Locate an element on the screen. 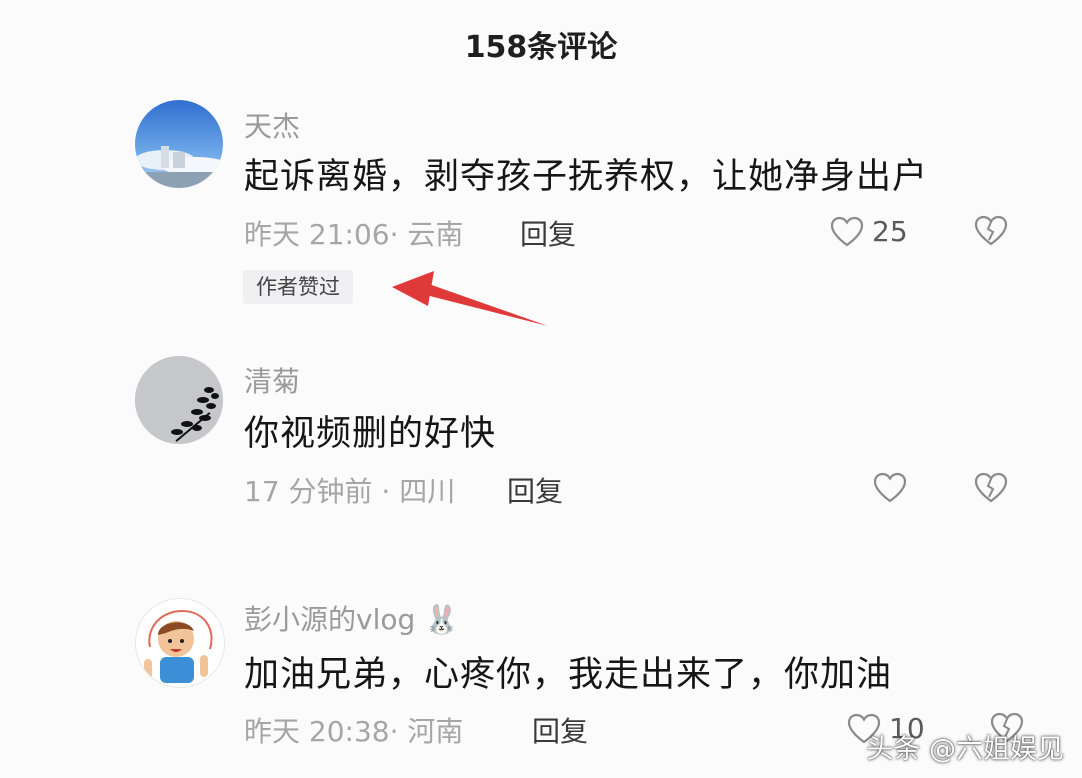 This screenshot has width=1082, height=778. username-text: 彭小源的vlog is located at coordinates (330, 619).